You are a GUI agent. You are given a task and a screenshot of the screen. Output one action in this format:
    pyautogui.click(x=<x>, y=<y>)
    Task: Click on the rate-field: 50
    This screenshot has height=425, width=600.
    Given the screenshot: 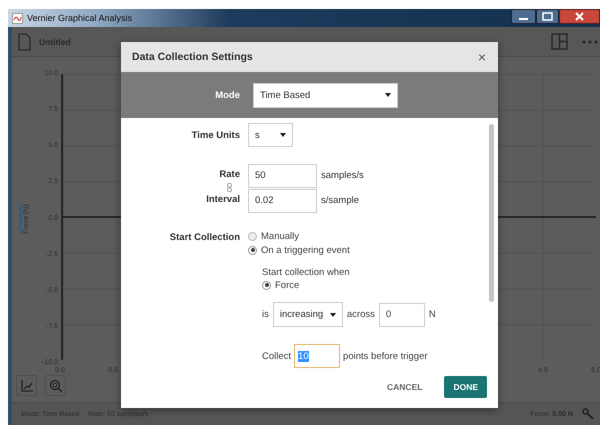 What is the action you would take?
    pyautogui.click(x=282, y=176)
    